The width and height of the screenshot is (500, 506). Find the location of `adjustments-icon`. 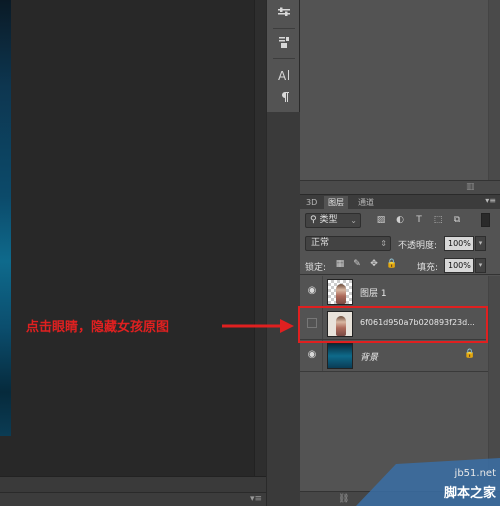

adjustments-icon is located at coordinates (284, 13).